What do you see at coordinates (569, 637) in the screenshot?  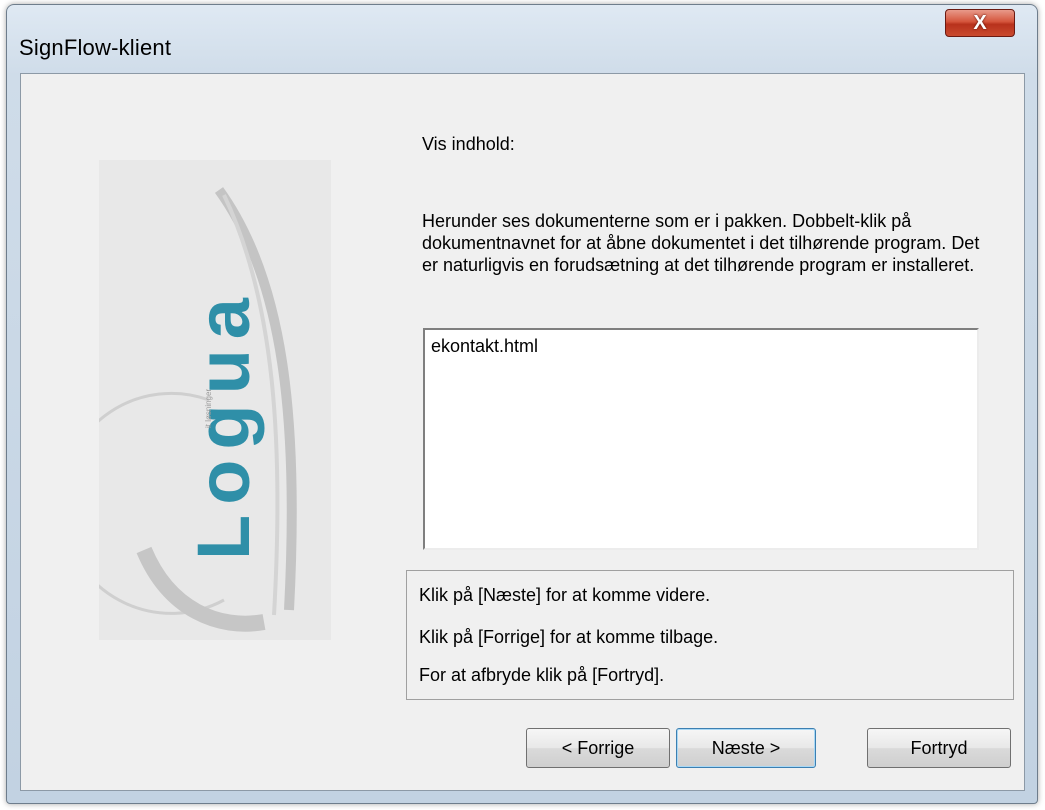 I see `info-back-hint: Klik på [Forrige] for at komme tilbage.` at bounding box center [569, 637].